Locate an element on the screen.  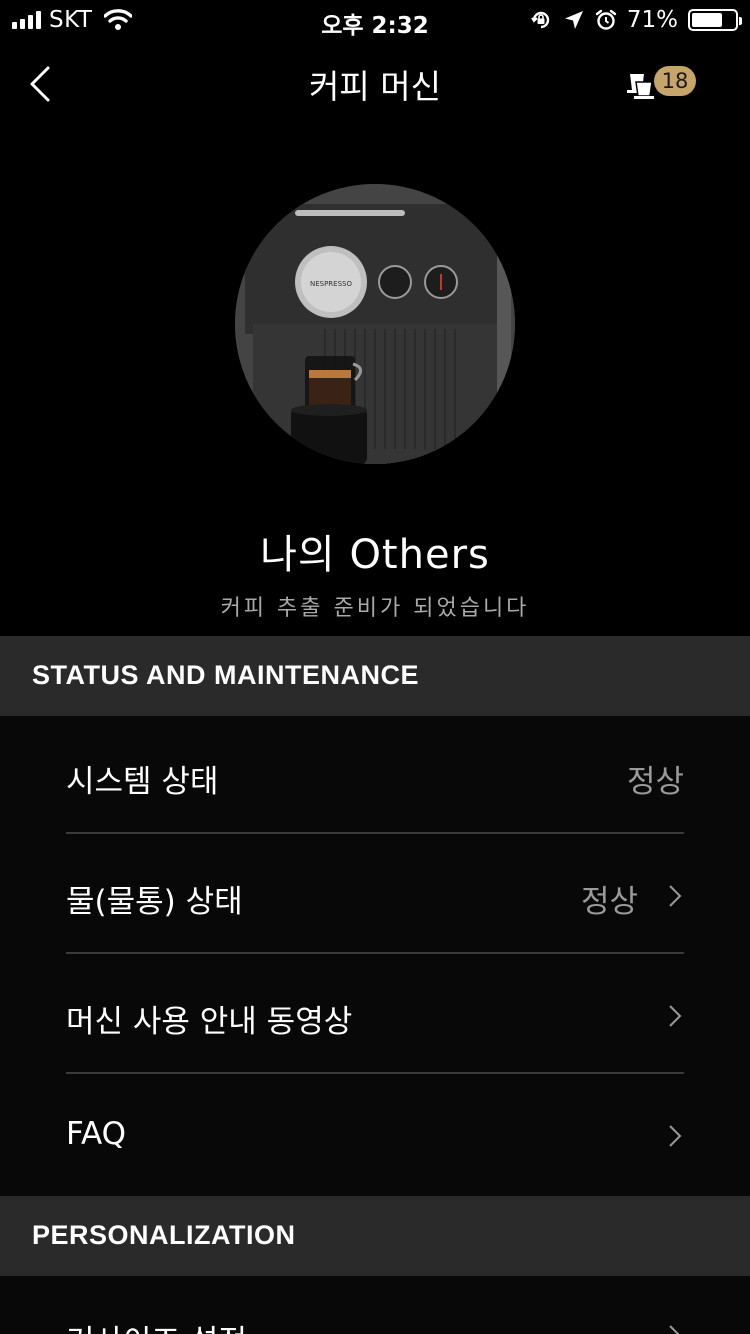
battery-percent: 71% is located at coordinates (652, 20).